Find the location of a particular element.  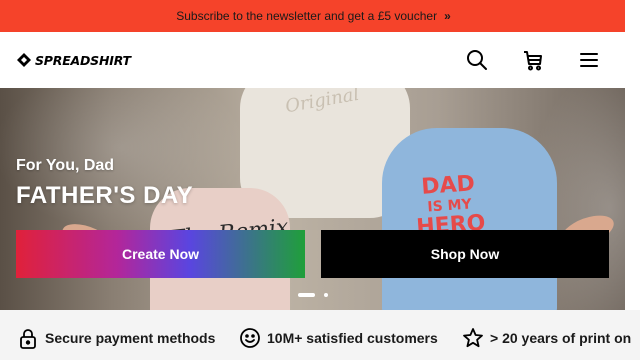

carousel-indicators is located at coordinates (313, 295).